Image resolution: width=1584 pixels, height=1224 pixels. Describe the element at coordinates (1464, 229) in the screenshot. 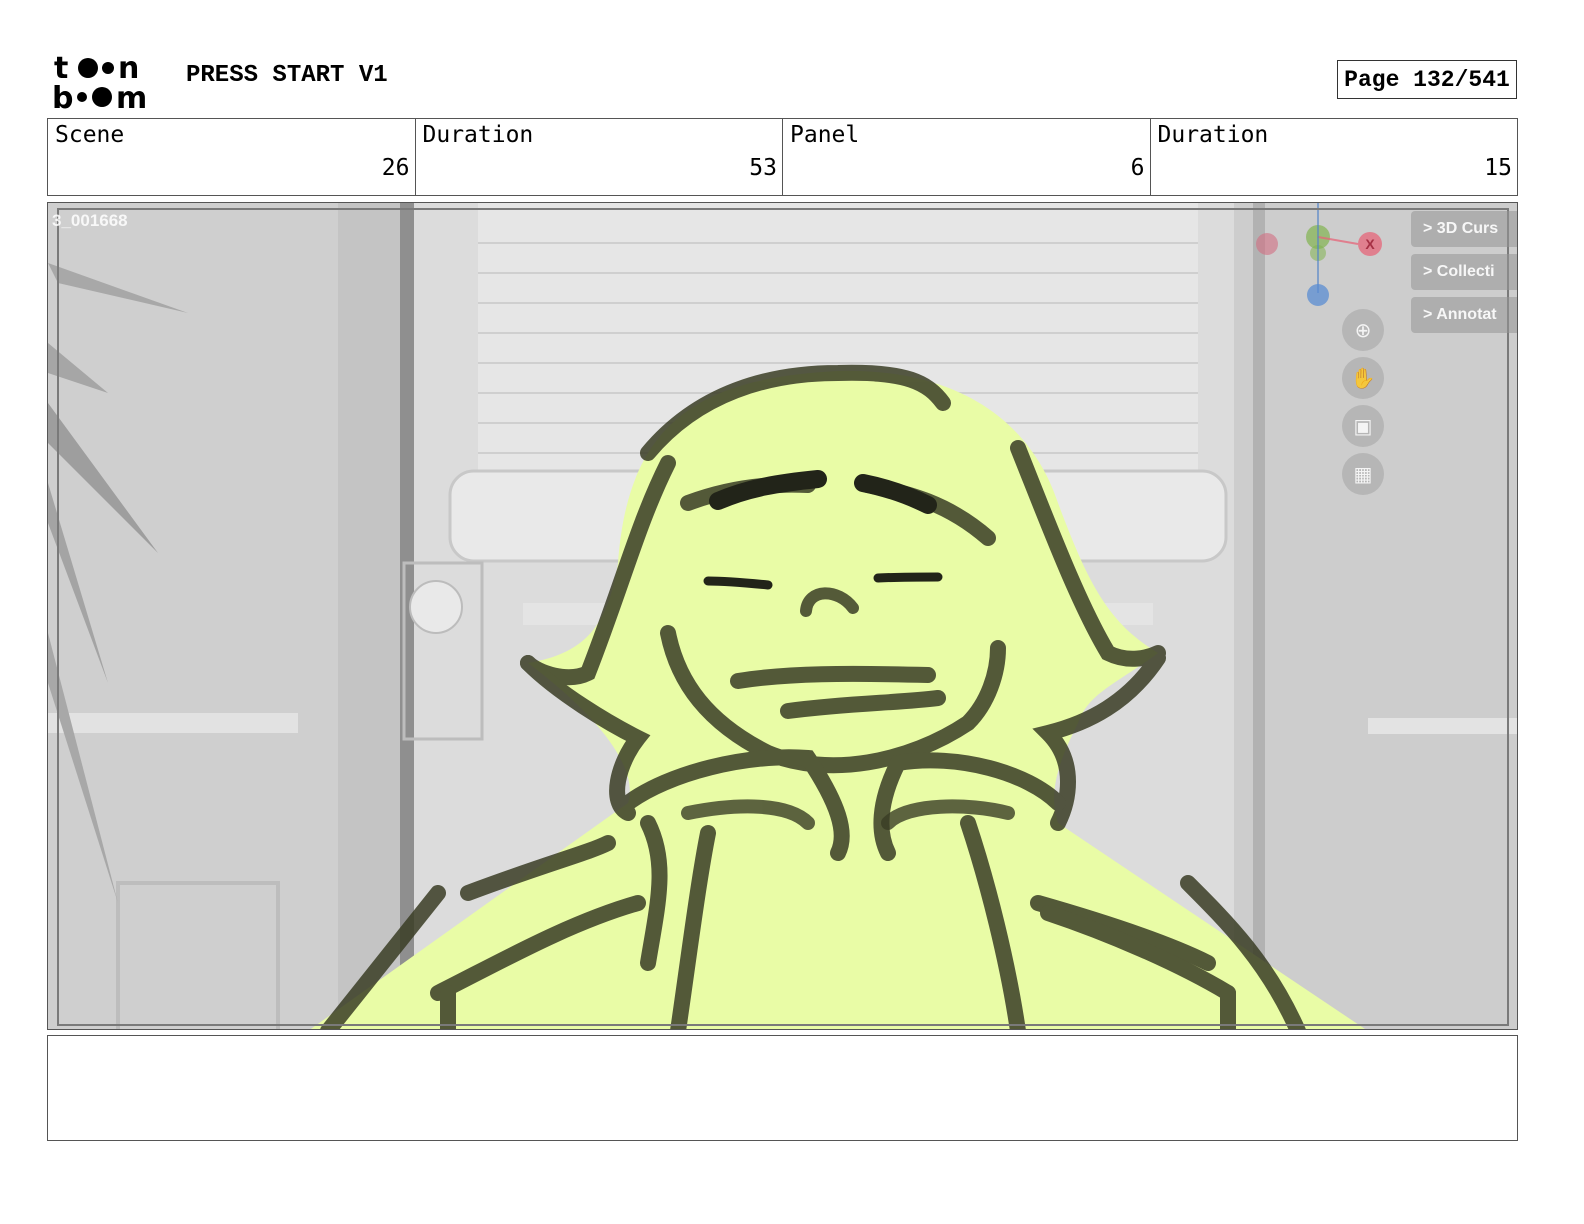

I see `3d-cursor-button: > 3D Curs` at that location.